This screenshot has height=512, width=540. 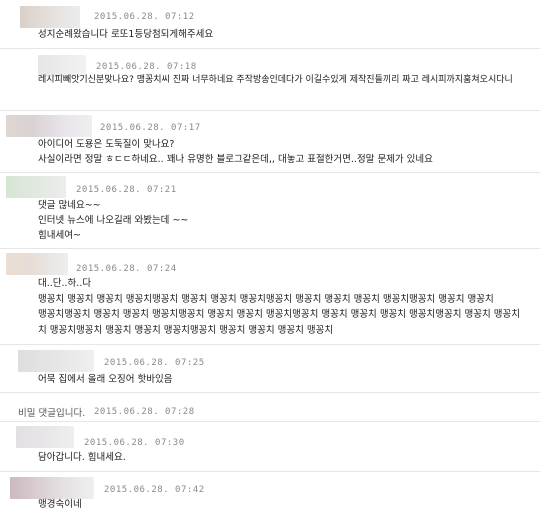 I want to click on comment-date: 2015.06.28. 07:18, so click(x=146, y=67).